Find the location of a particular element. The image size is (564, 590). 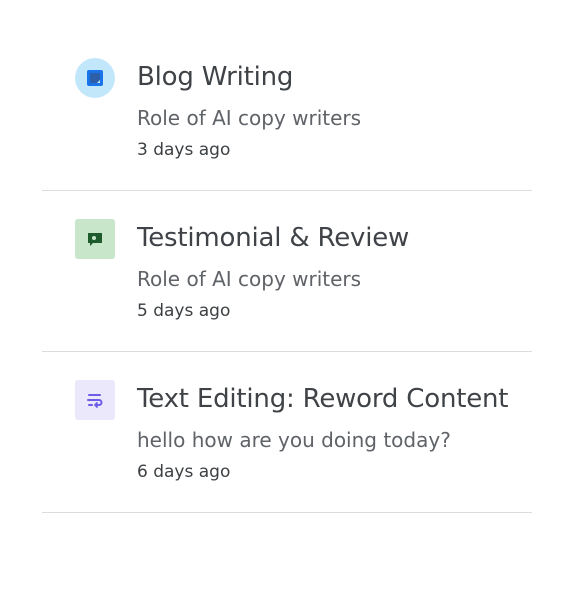

item-title: Text Editing: Reword Content is located at coordinates (323, 399).